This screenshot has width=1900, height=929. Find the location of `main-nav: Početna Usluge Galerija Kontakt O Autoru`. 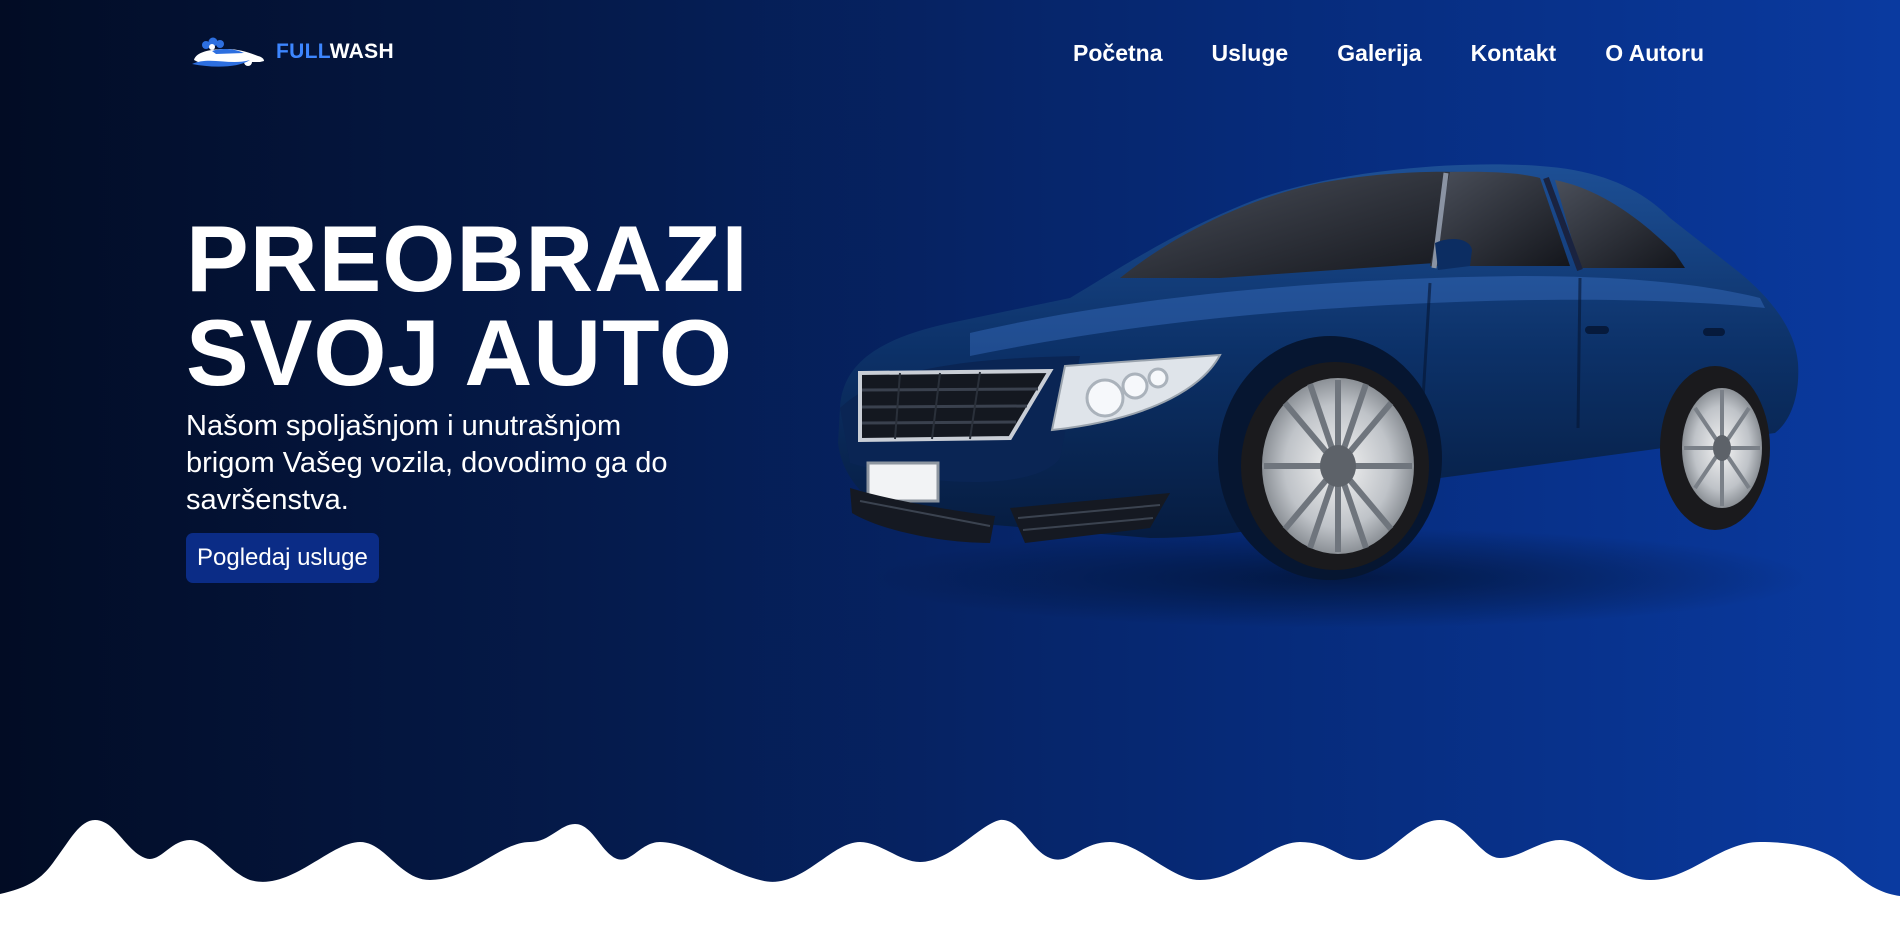

main-nav: Početna Usluge Galerija Kontakt O Autoru is located at coordinates (1388, 53).